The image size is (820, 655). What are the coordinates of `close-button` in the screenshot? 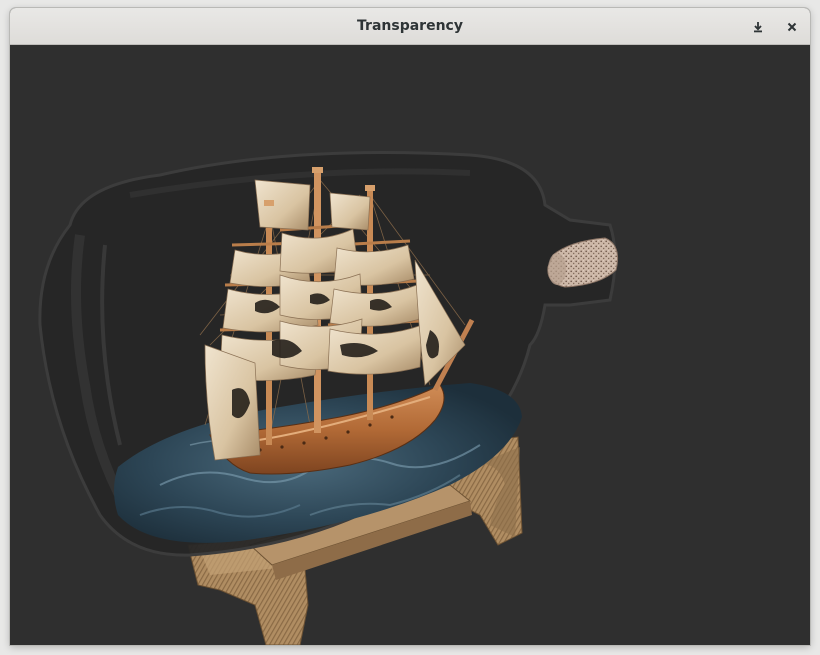 It's located at (792, 27).